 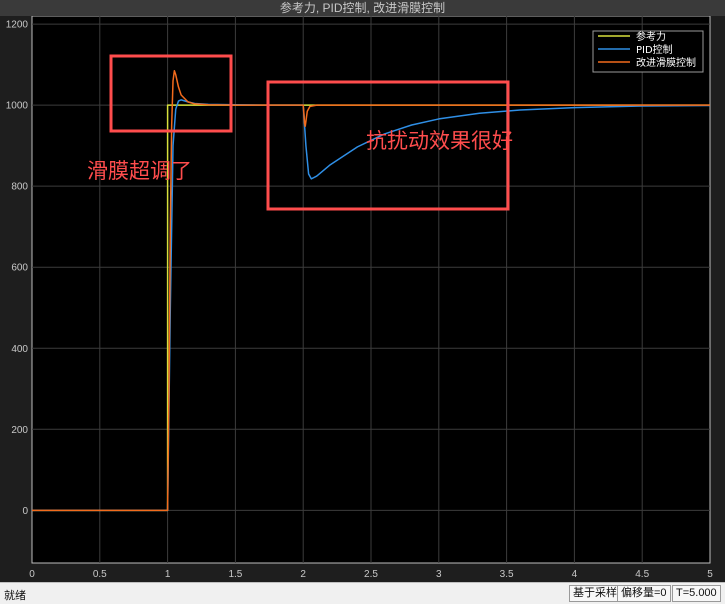 What do you see at coordinates (666, 62) in the screenshot?
I see `legend-label-2: 改进滑膜控制` at bounding box center [666, 62].